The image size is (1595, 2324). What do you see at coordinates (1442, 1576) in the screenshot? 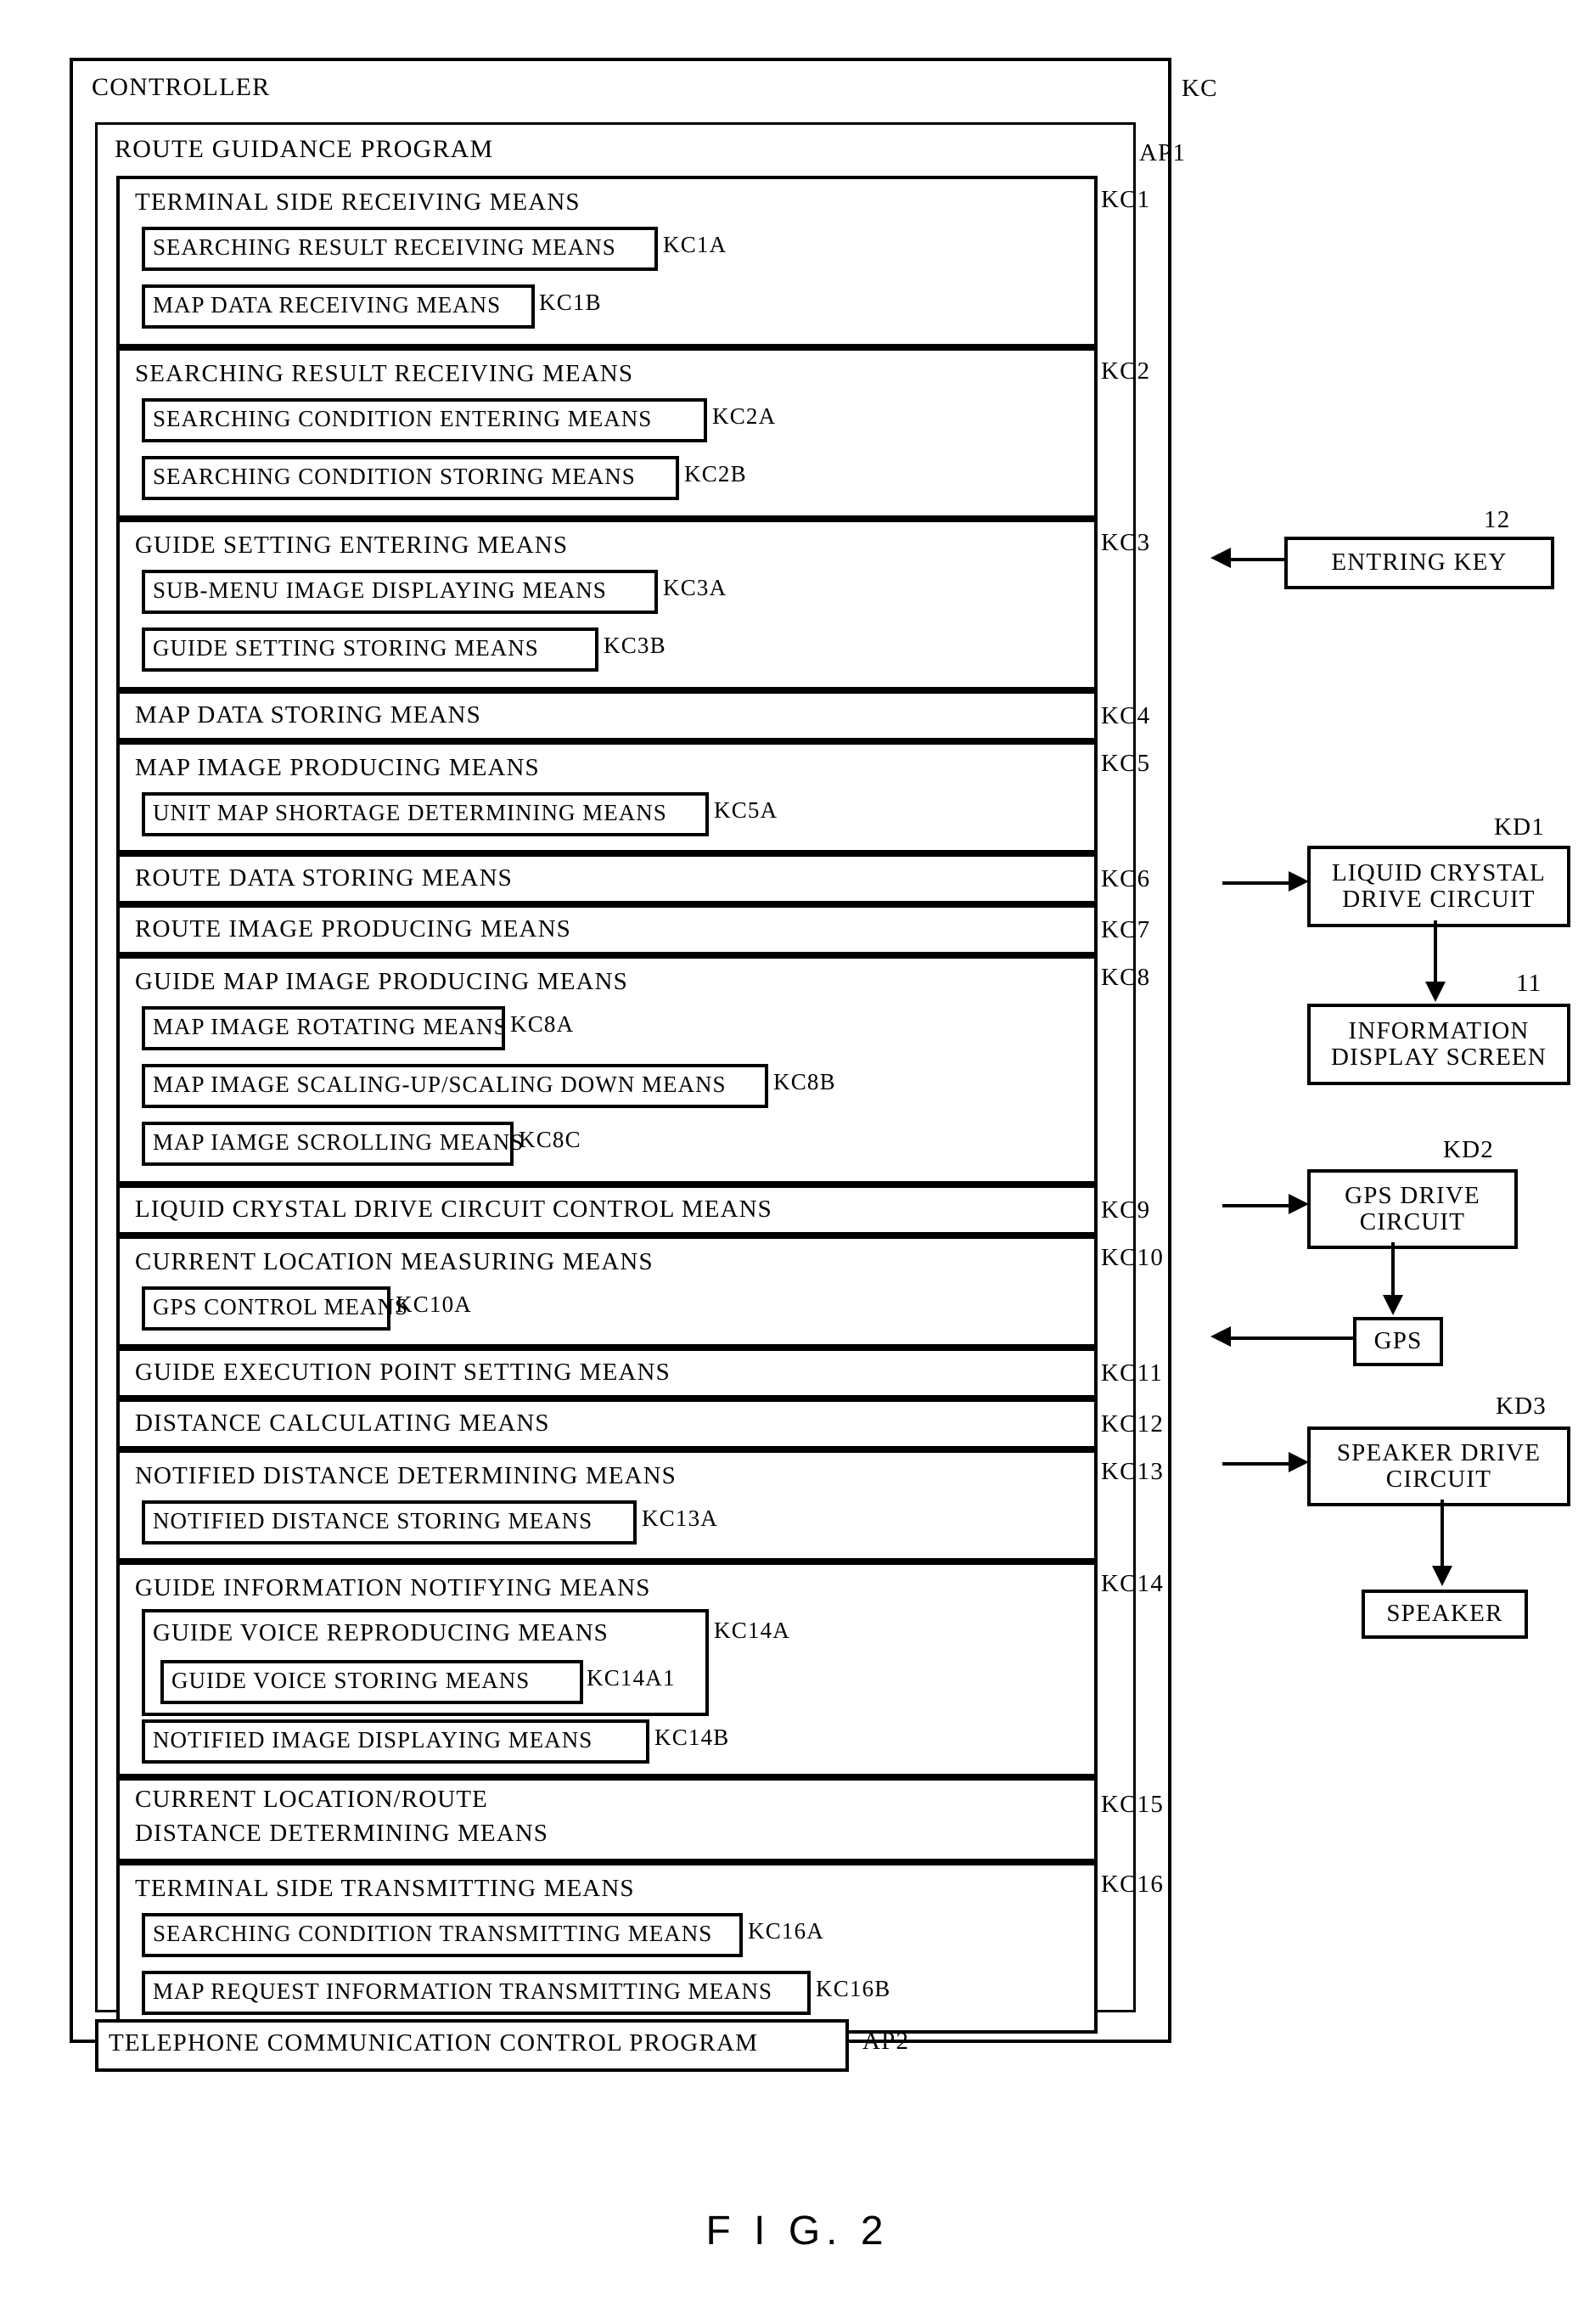
I see `arrowhead-speaker` at bounding box center [1442, 1576].